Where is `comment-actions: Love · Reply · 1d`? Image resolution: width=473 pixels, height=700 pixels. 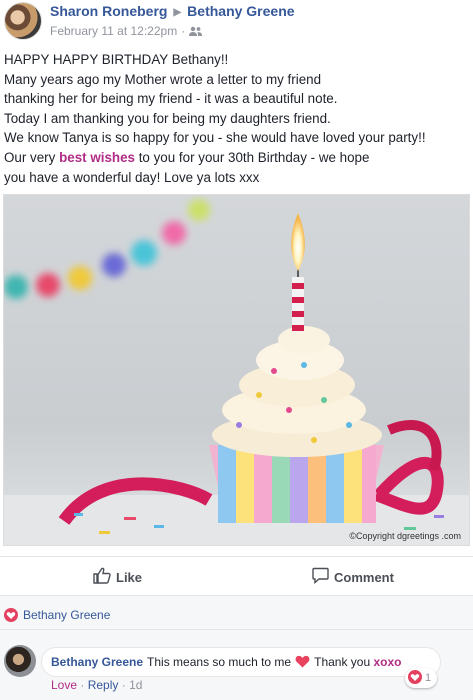 comment-actions: Love · Reply · 1d is located at coordinates (96, 685).